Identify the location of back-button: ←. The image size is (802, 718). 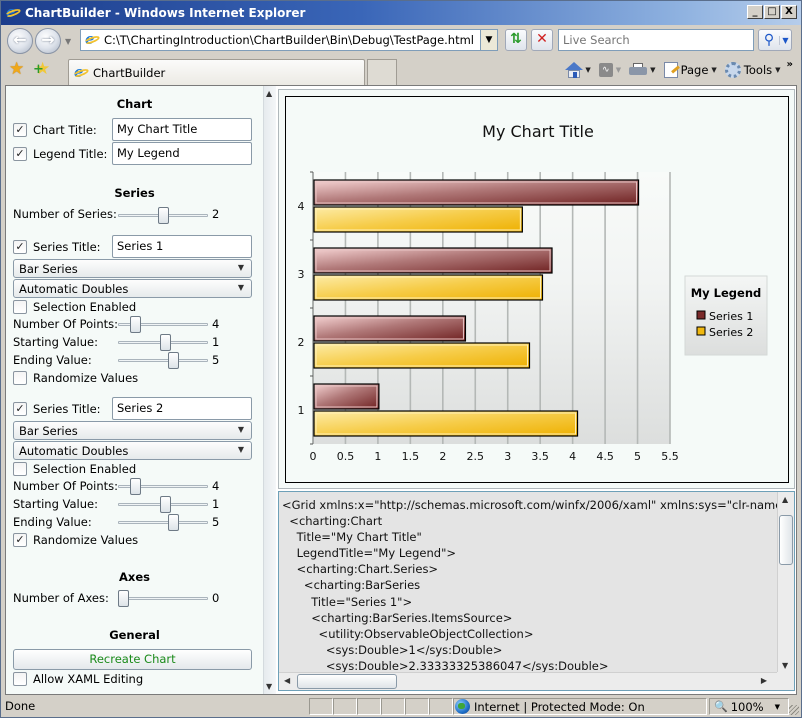
(20, 41).